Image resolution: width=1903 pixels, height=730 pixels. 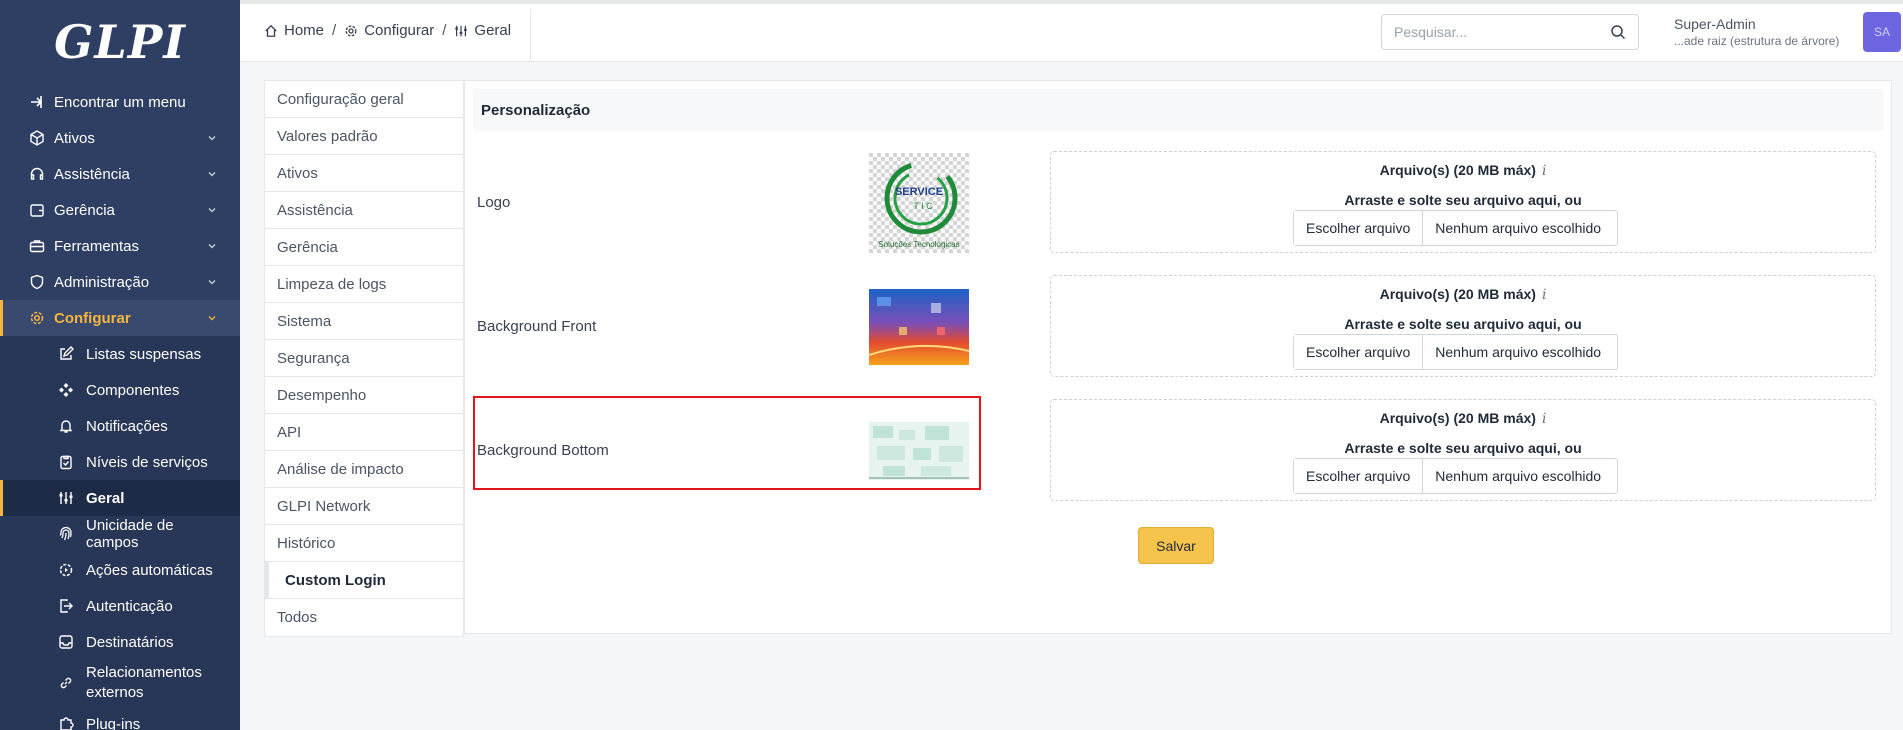 I want to click on search-icon, so click(x=1618, y=32).